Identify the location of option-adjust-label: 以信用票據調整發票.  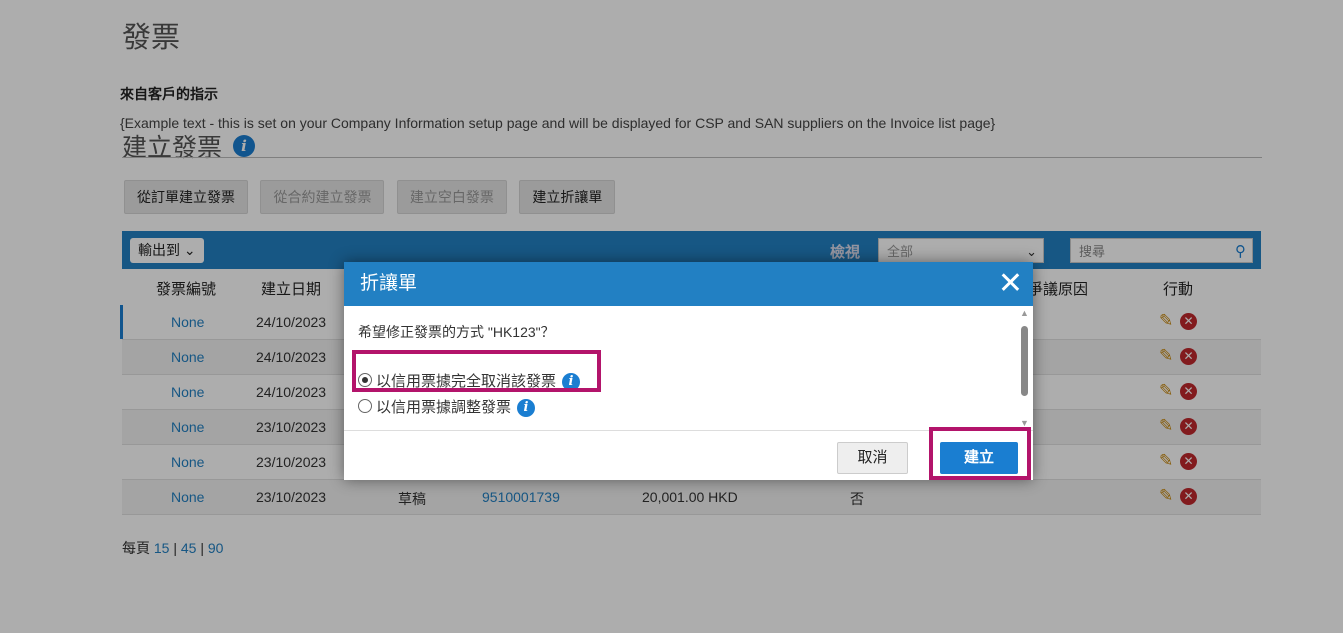
(444, 407).